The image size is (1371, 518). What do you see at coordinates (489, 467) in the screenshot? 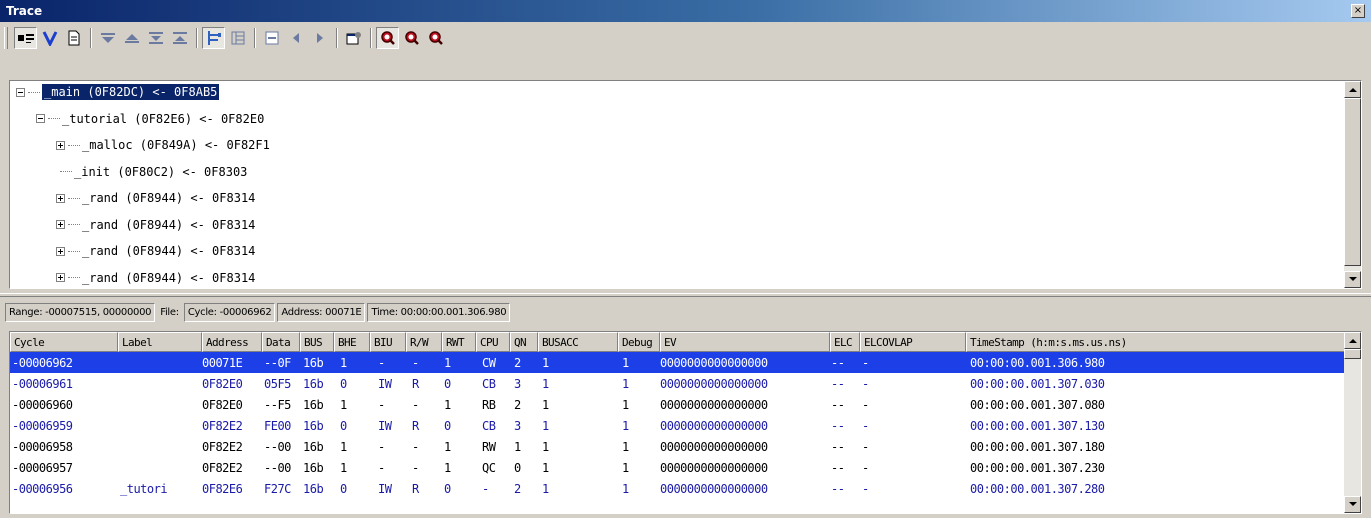
I see `table-cell: QC` at bounding box center [489, 467].